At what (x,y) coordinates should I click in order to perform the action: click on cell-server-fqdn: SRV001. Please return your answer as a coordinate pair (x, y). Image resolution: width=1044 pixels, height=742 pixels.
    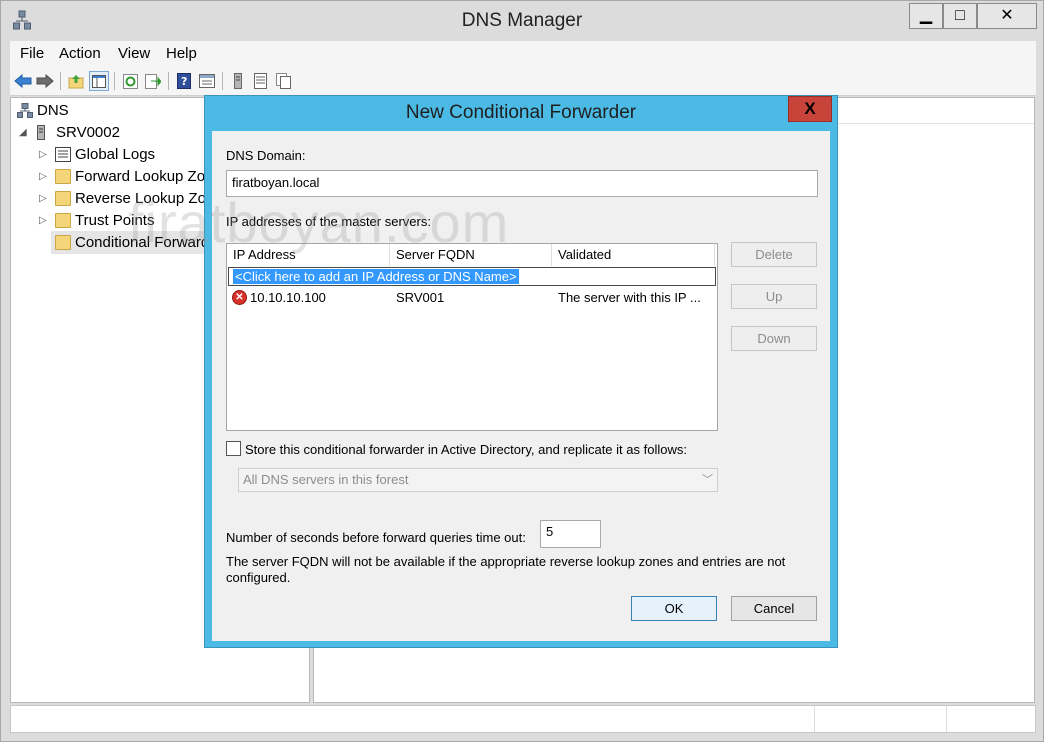
    Looking at the image, I should click on (420, 297).